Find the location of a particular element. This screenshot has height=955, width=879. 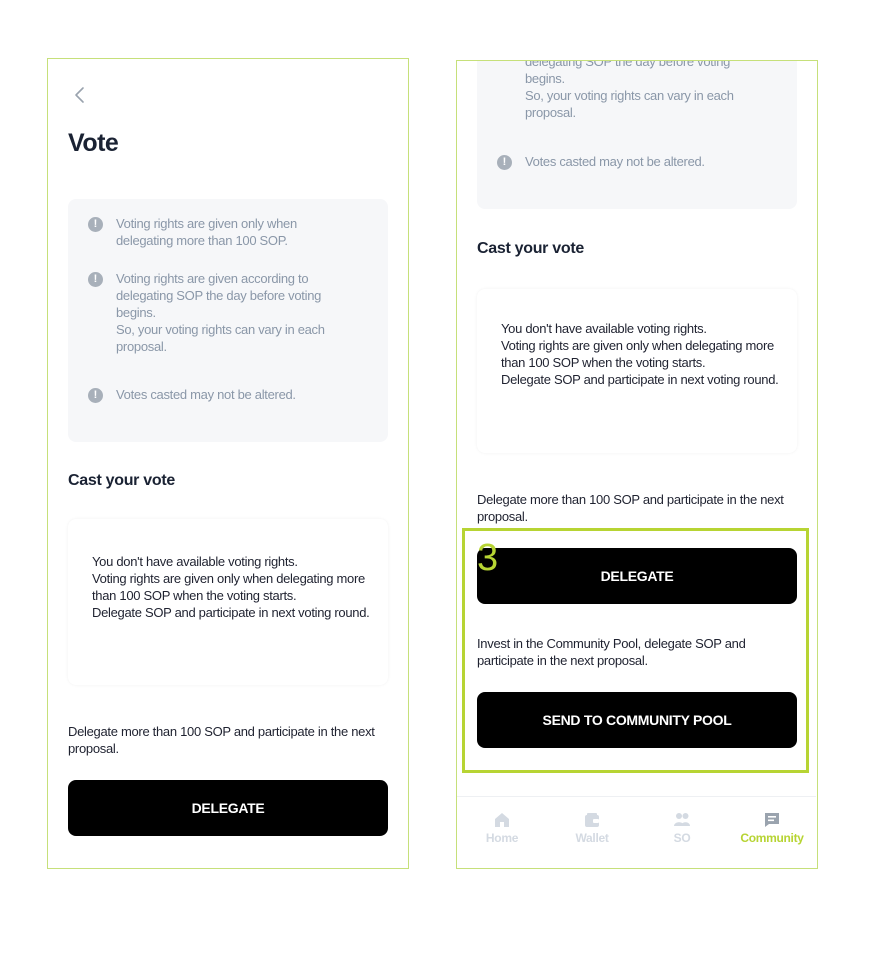

nav-label: Community is located at coordinates (772, 838).